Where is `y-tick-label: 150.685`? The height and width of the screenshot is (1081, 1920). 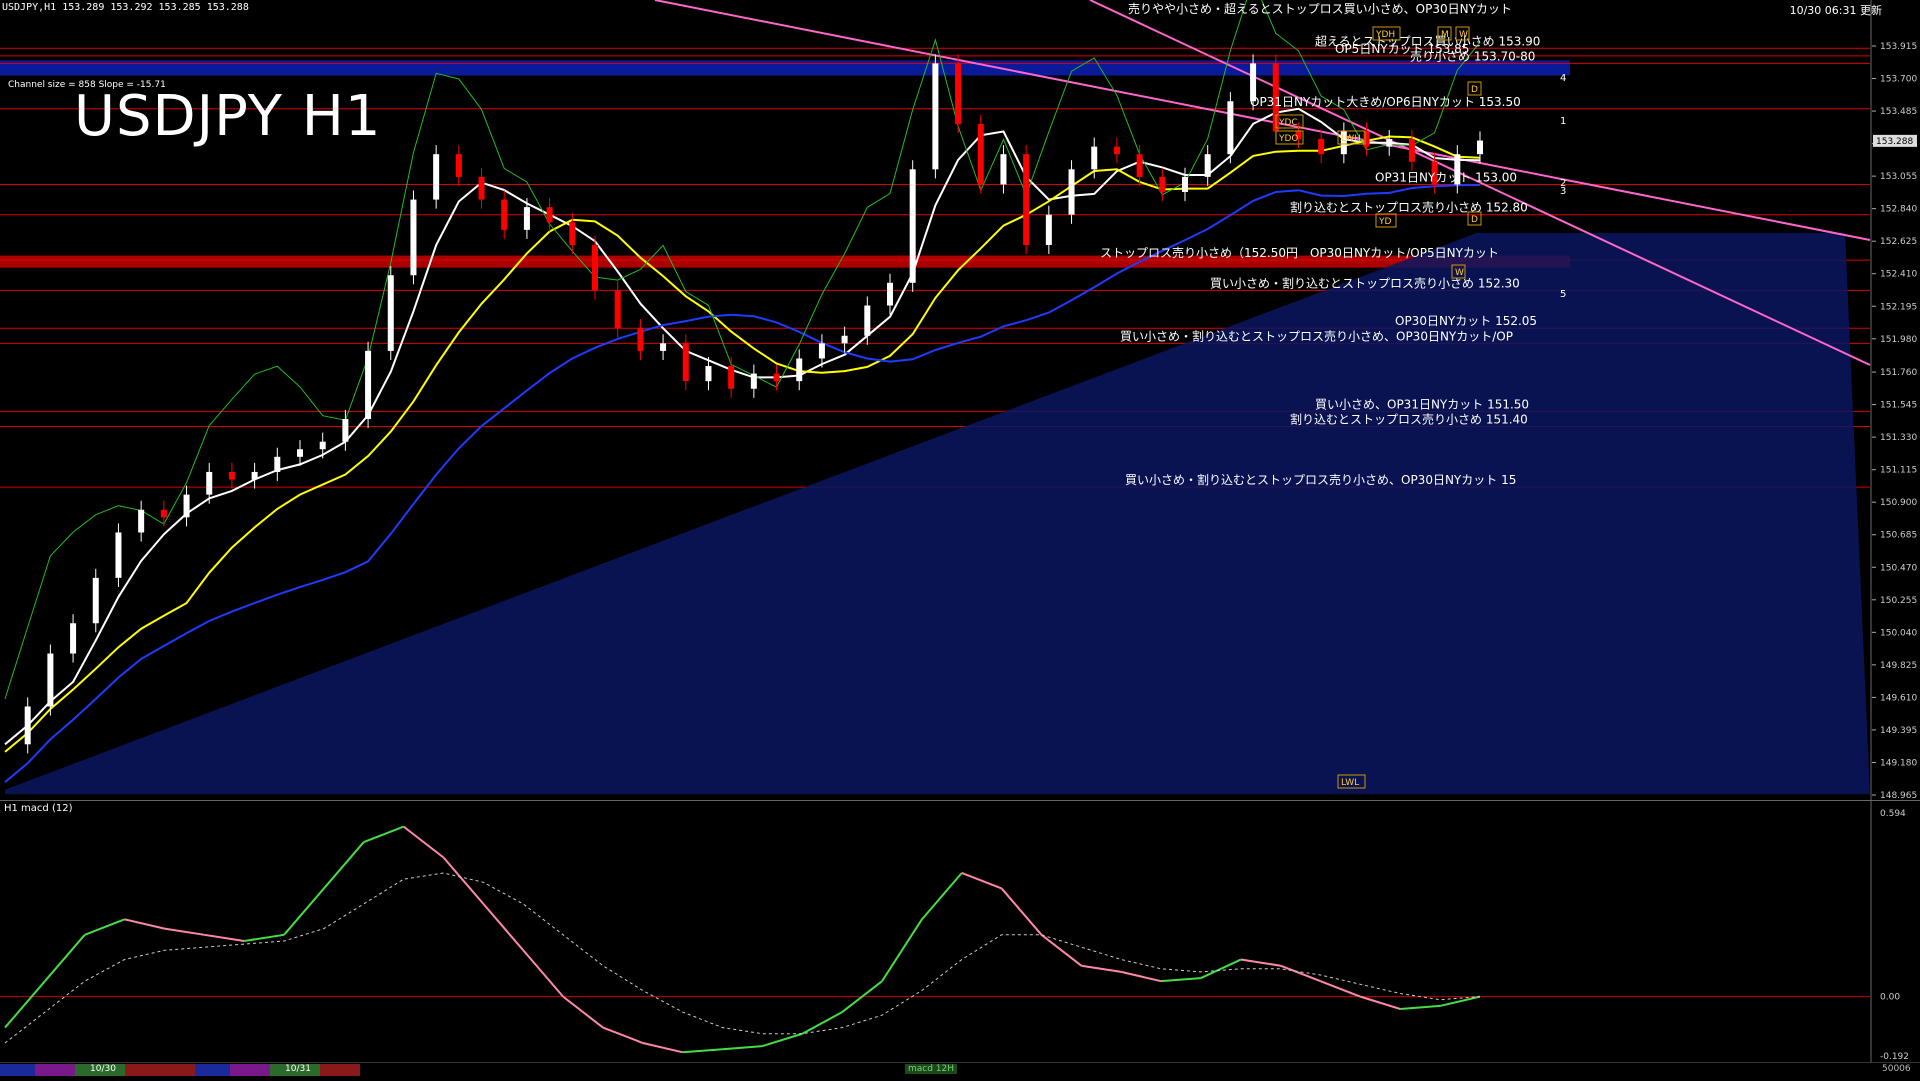 y-tick-label: 150.685 is located at coordinates (1898, 536).